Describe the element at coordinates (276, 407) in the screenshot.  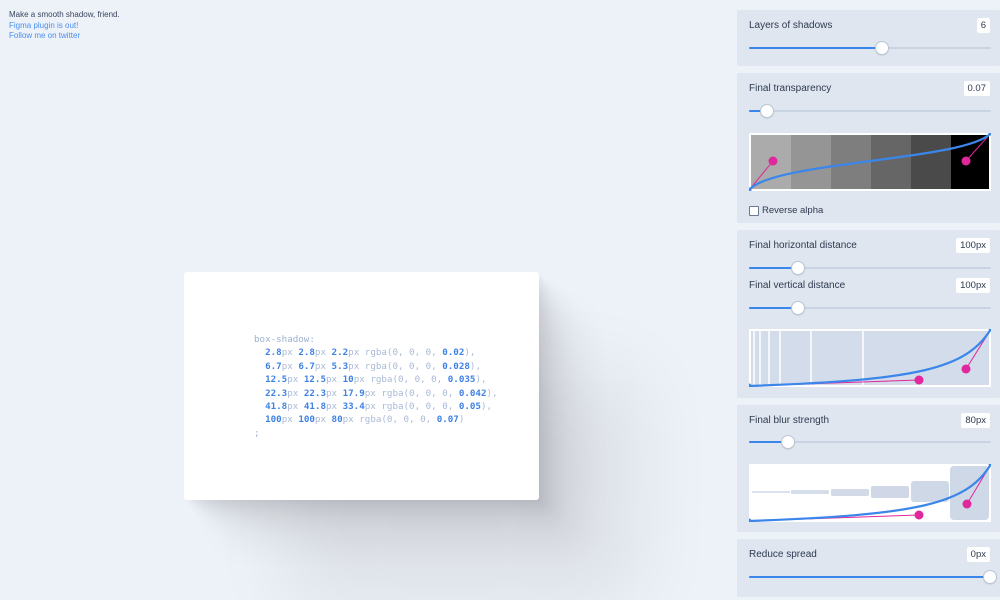
I see `code-x: 41.8` at that location.